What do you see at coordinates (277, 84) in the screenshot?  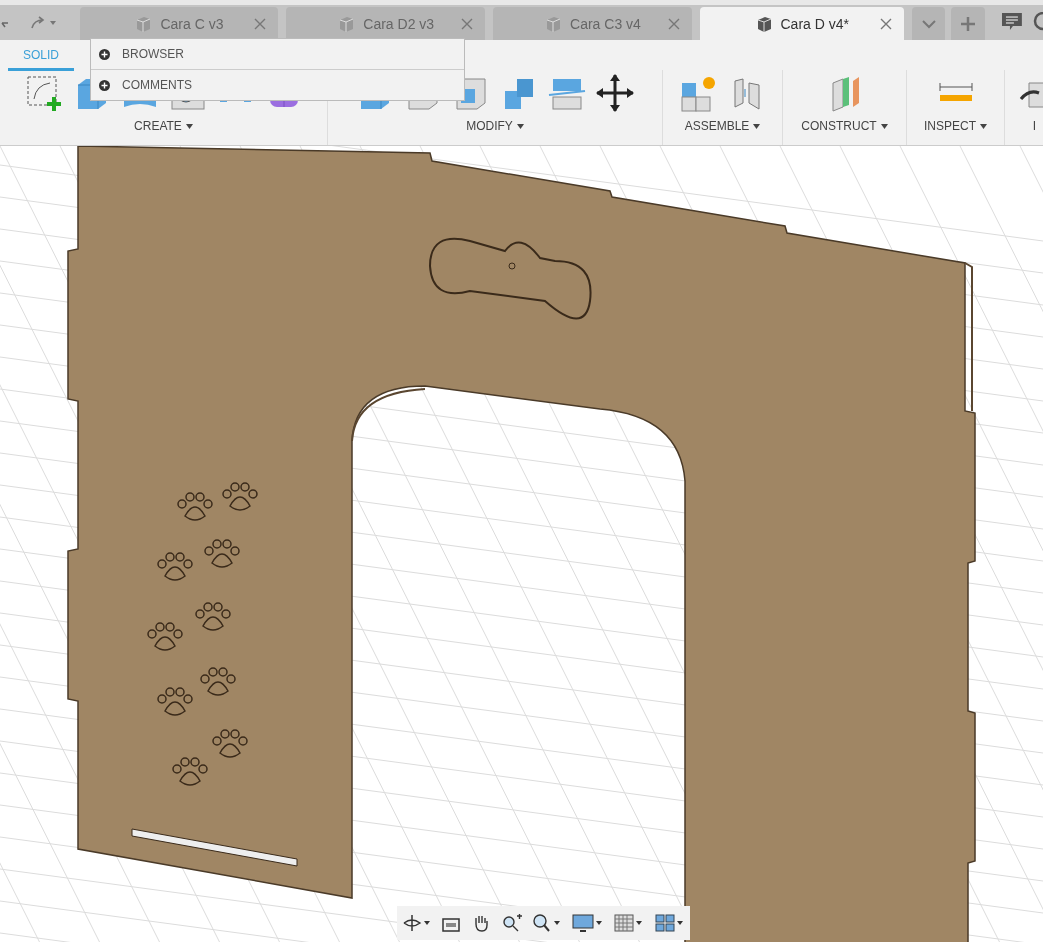 I see `menu-item: COMMENTS` at bounding box center [277, 84].